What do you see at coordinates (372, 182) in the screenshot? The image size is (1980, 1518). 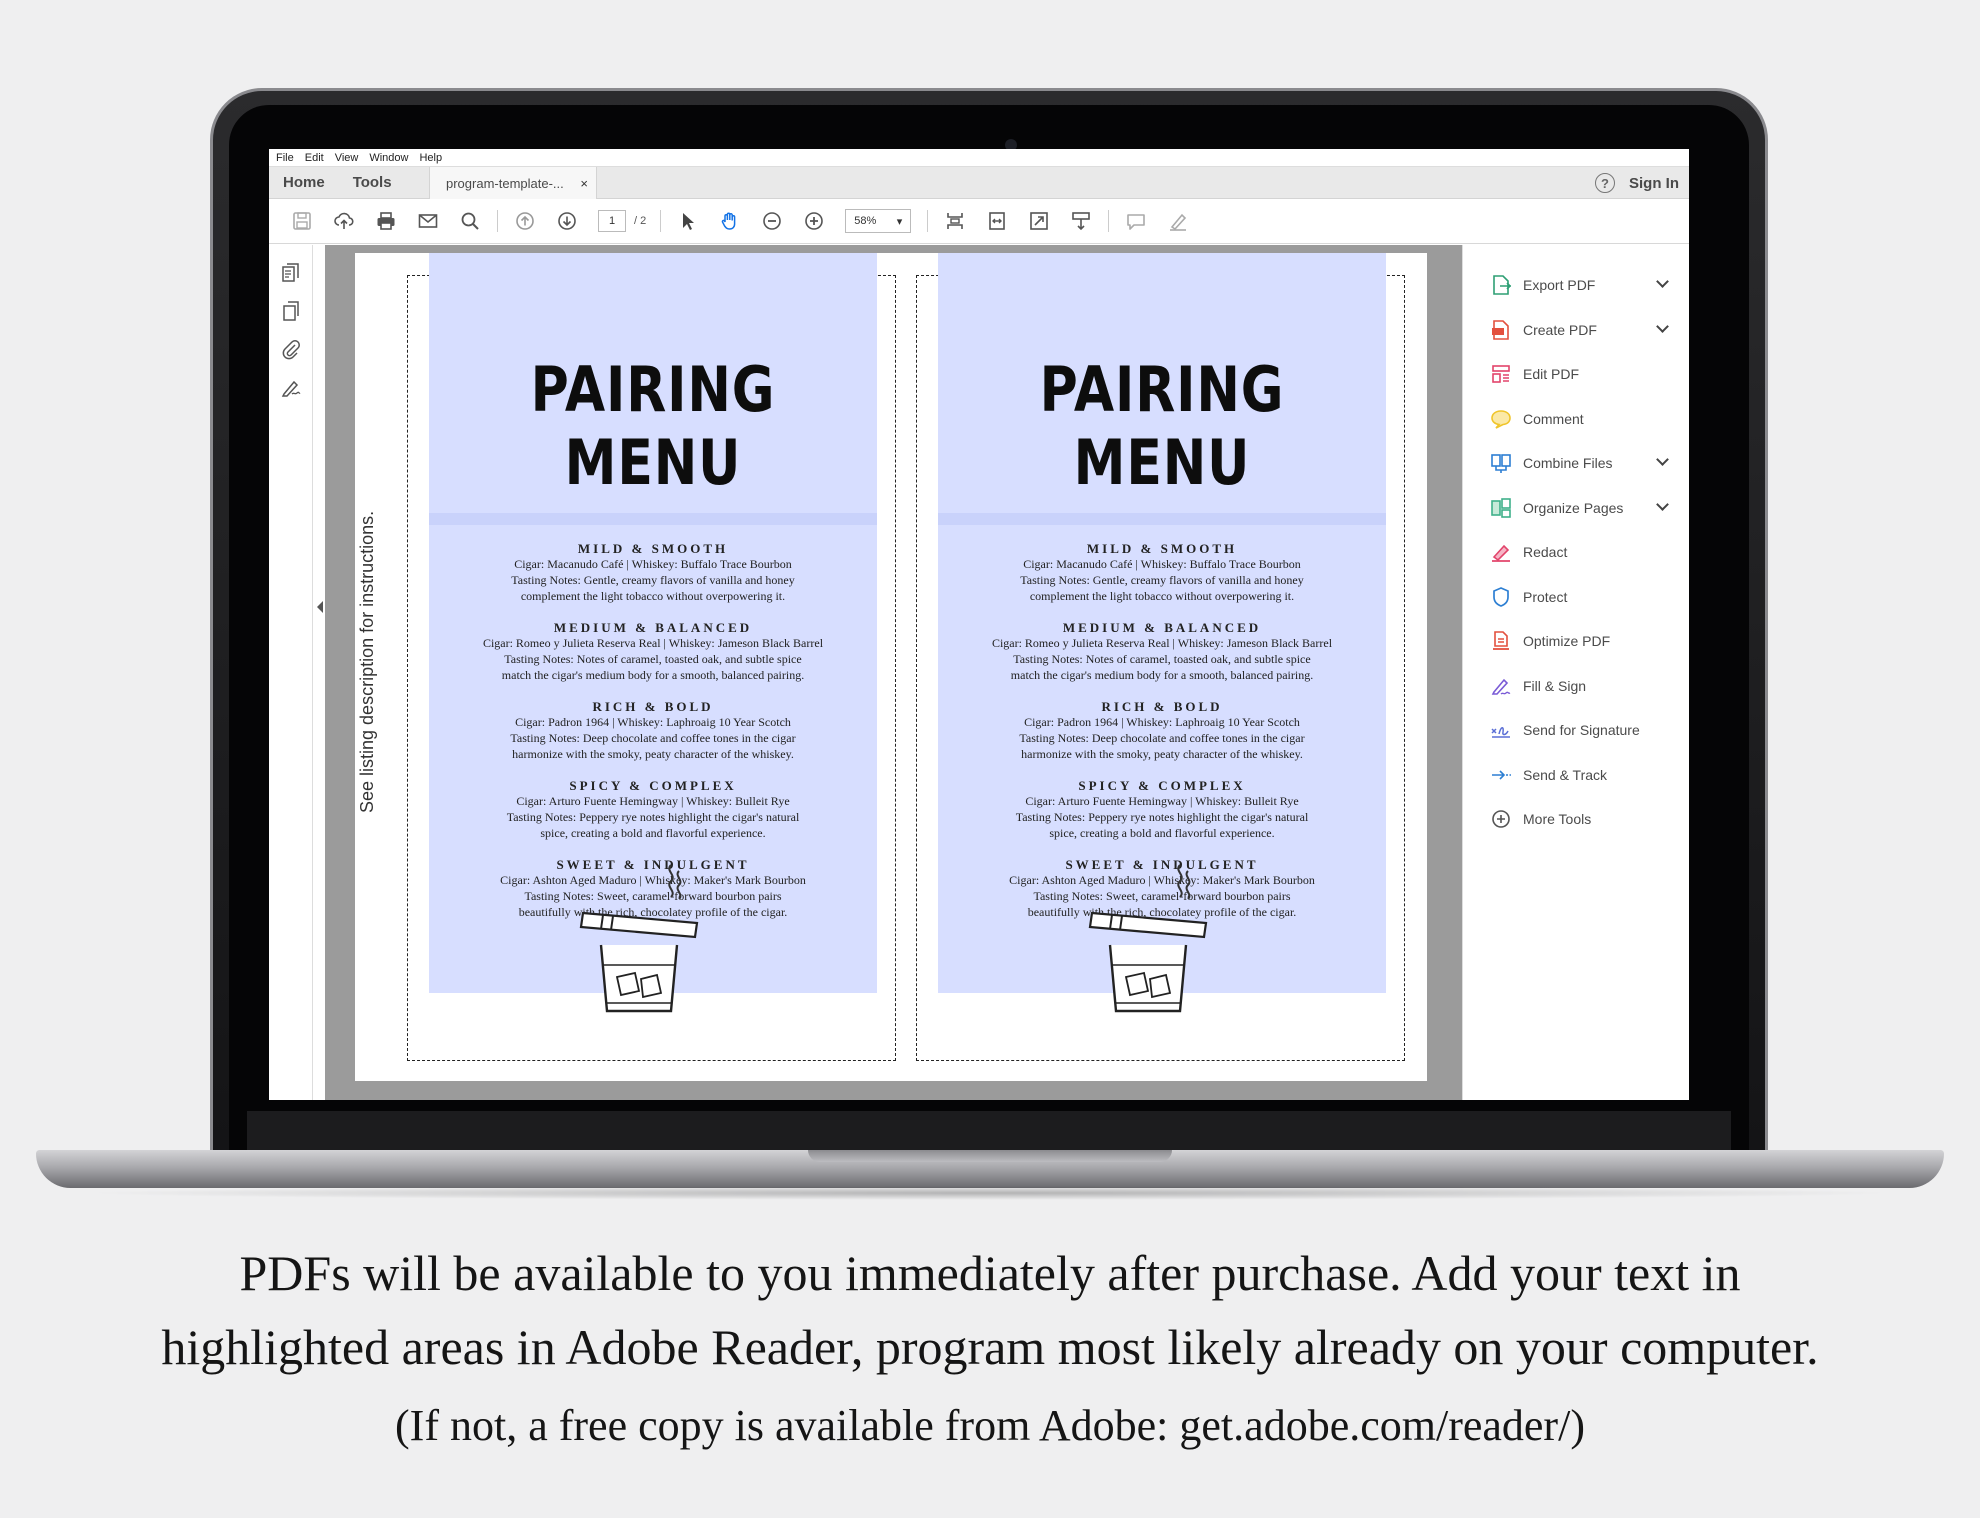 I see `tab-tools: Tools` at bounding box center [372, 182].